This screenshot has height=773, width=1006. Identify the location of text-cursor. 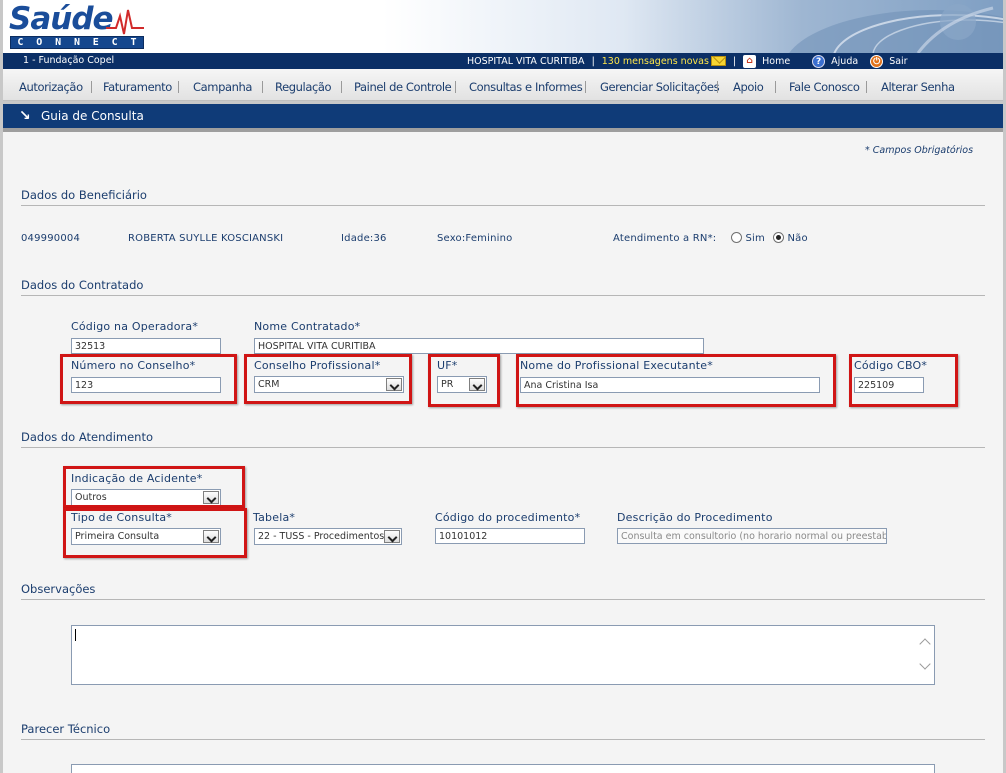
(75, 635).